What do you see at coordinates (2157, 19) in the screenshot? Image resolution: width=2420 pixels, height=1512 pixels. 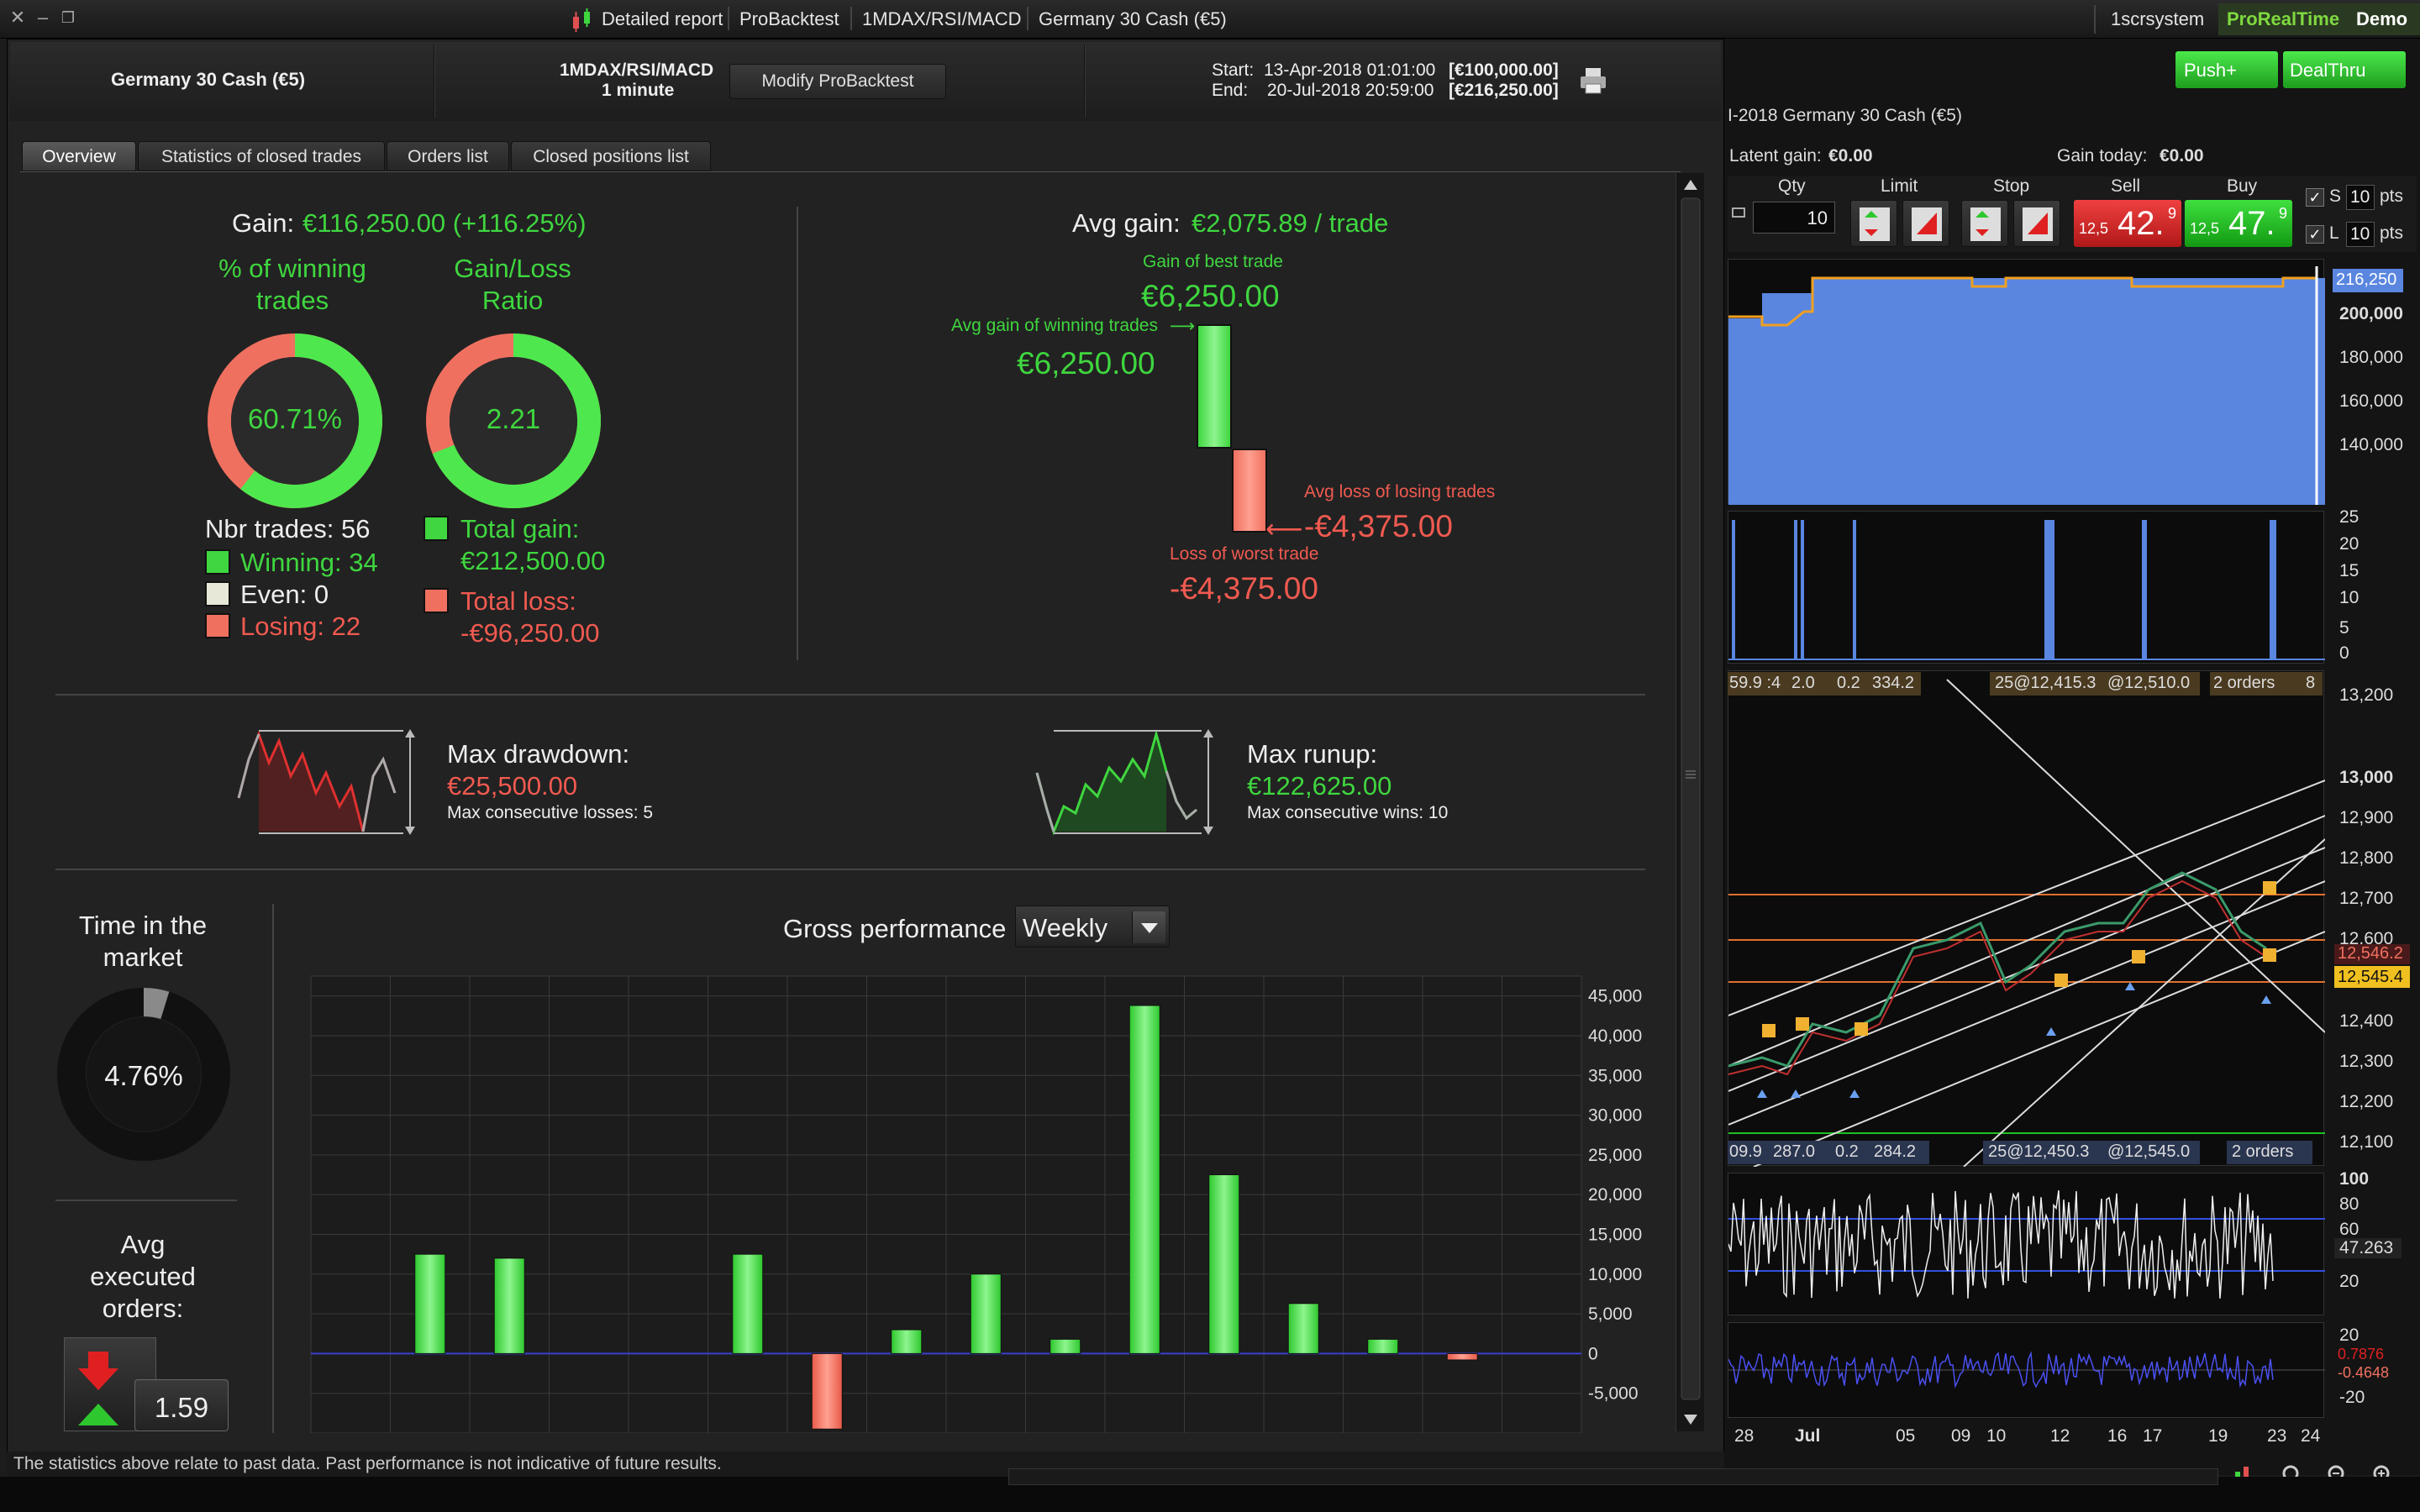 I see `account-name: 1scrsystem` at bounding box center [2157, 19].